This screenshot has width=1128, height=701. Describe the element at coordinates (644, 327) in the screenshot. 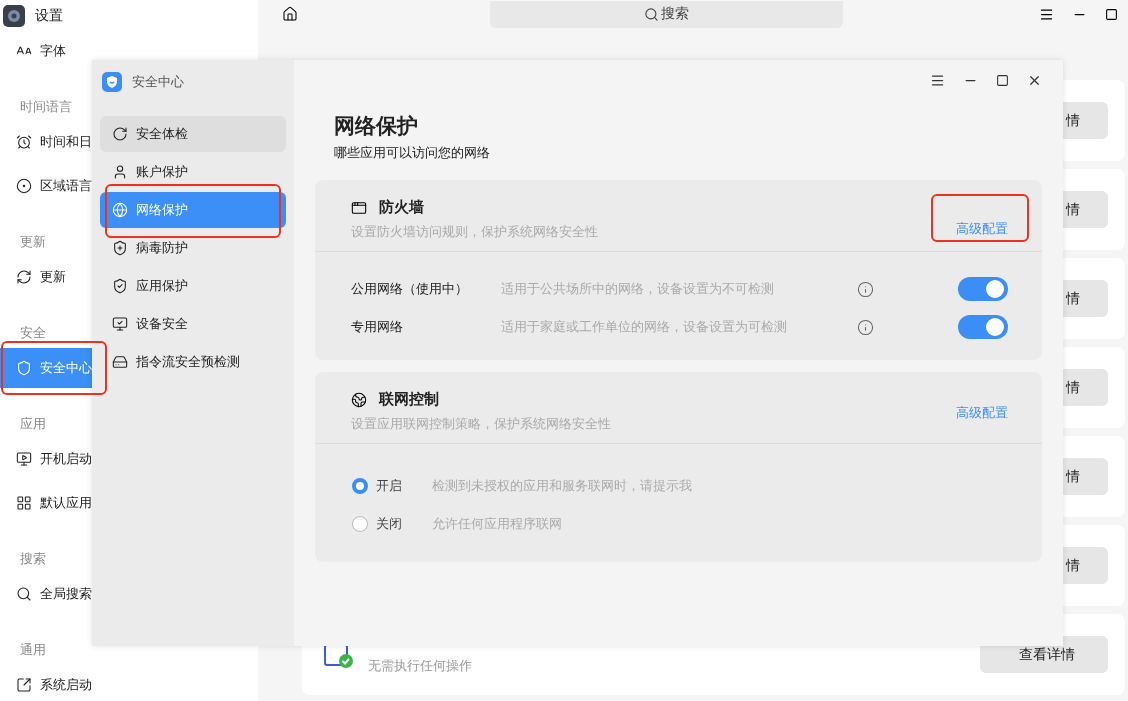

I see `network-description: 适用于家庭或工作单位的网络，设备设置为可检测` at that location.